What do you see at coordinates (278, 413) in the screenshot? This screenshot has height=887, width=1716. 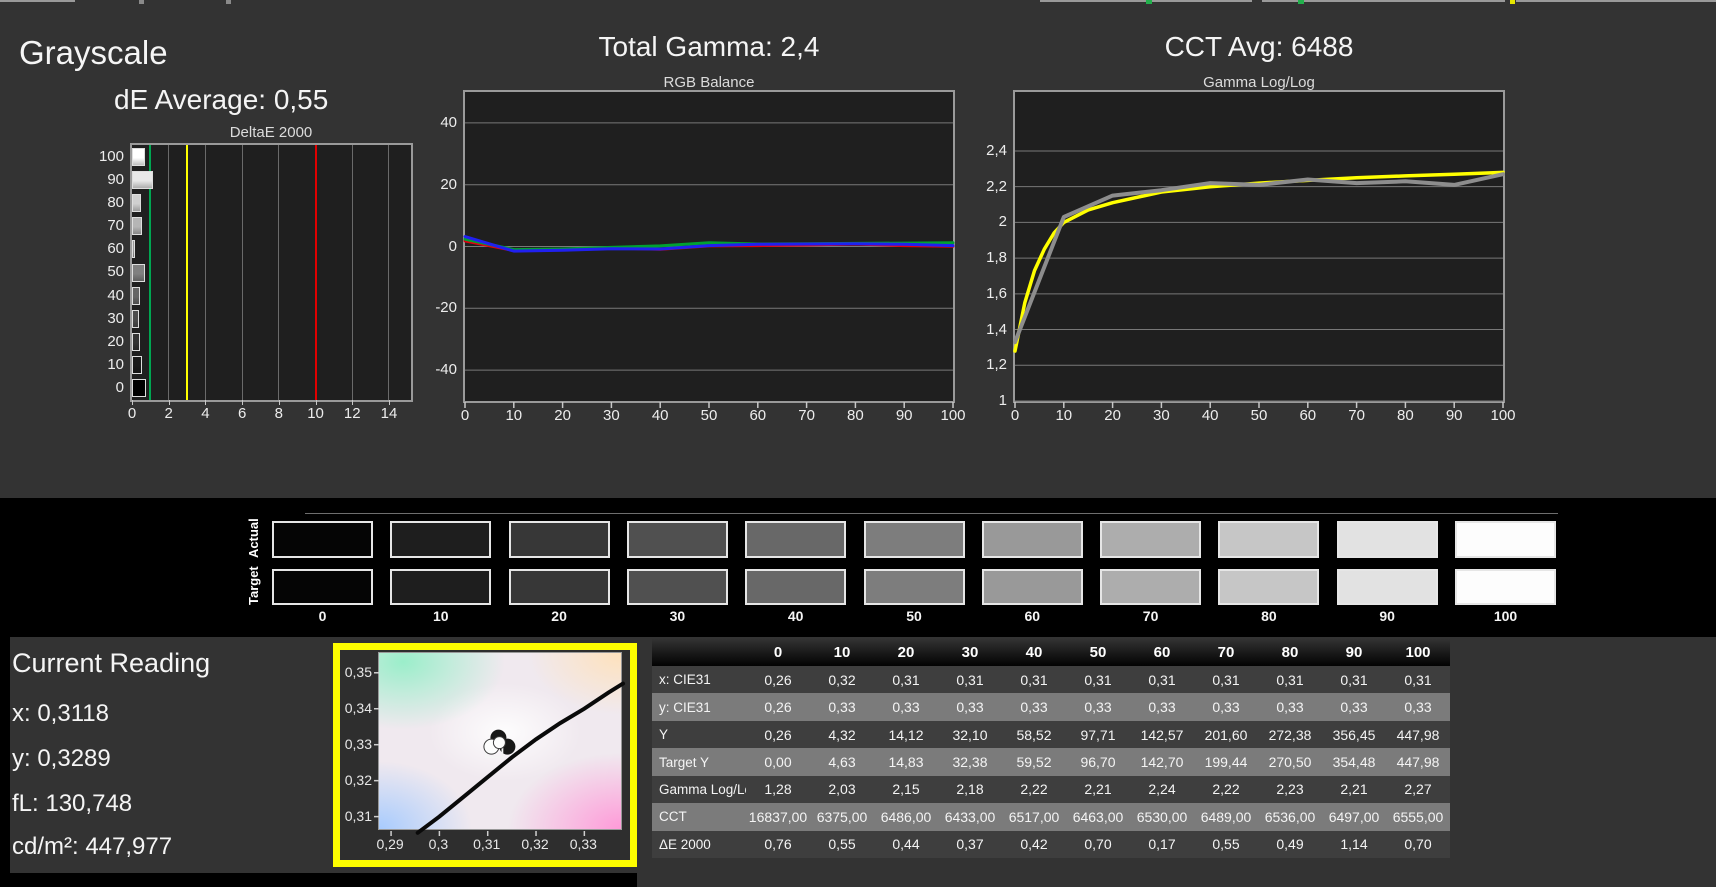 I see `deltae-xlabel: 8` at bounding box center [278, 413].